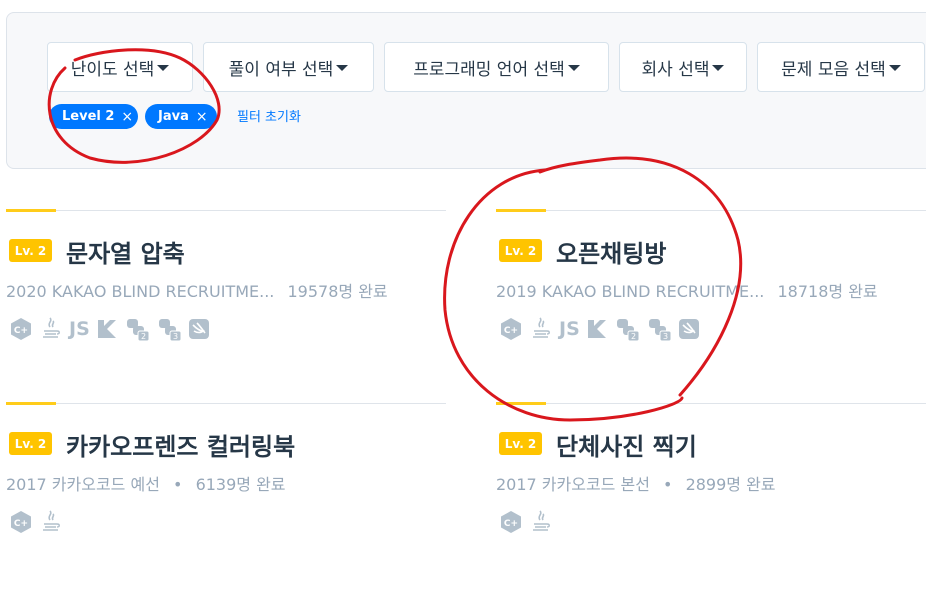 The width and height of the screenshot is (926, 592). What do you see at coordinates (611, 251) in the screenshot?
I see `problem-title: 오픈채팅방` at bounding box center [611, 251].